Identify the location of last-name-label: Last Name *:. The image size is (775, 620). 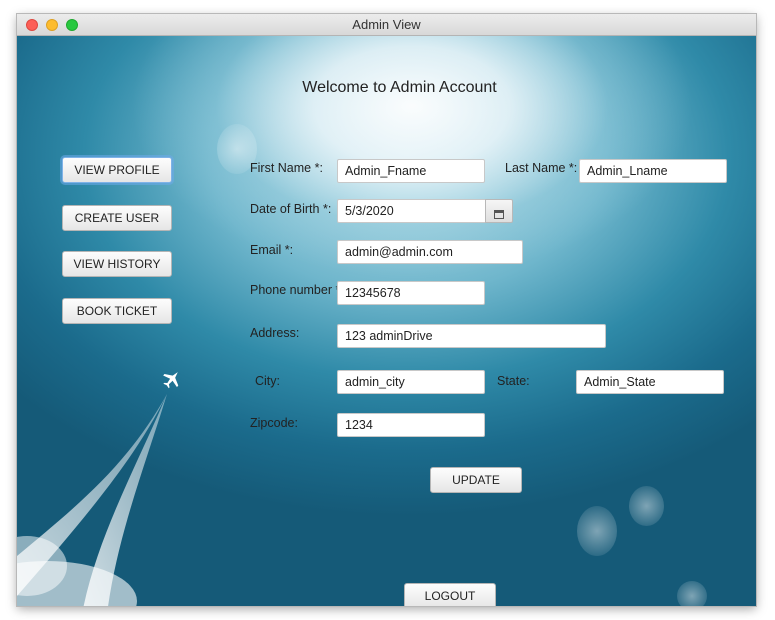
(541, 168).